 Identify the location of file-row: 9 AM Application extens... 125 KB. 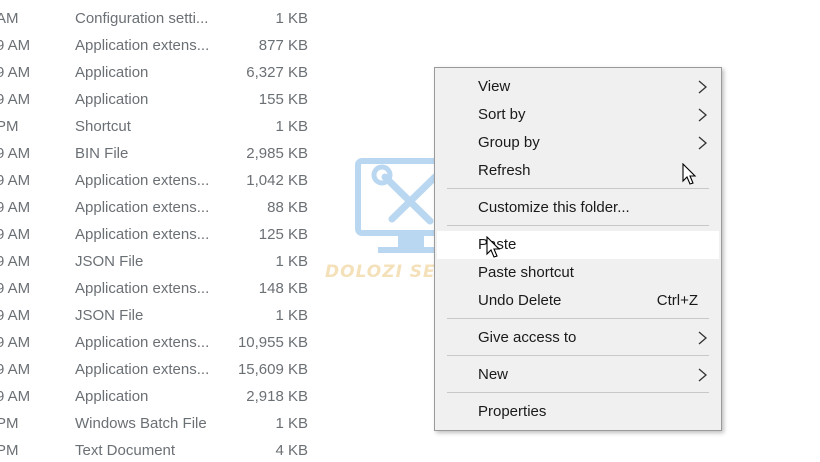
(165, 232).